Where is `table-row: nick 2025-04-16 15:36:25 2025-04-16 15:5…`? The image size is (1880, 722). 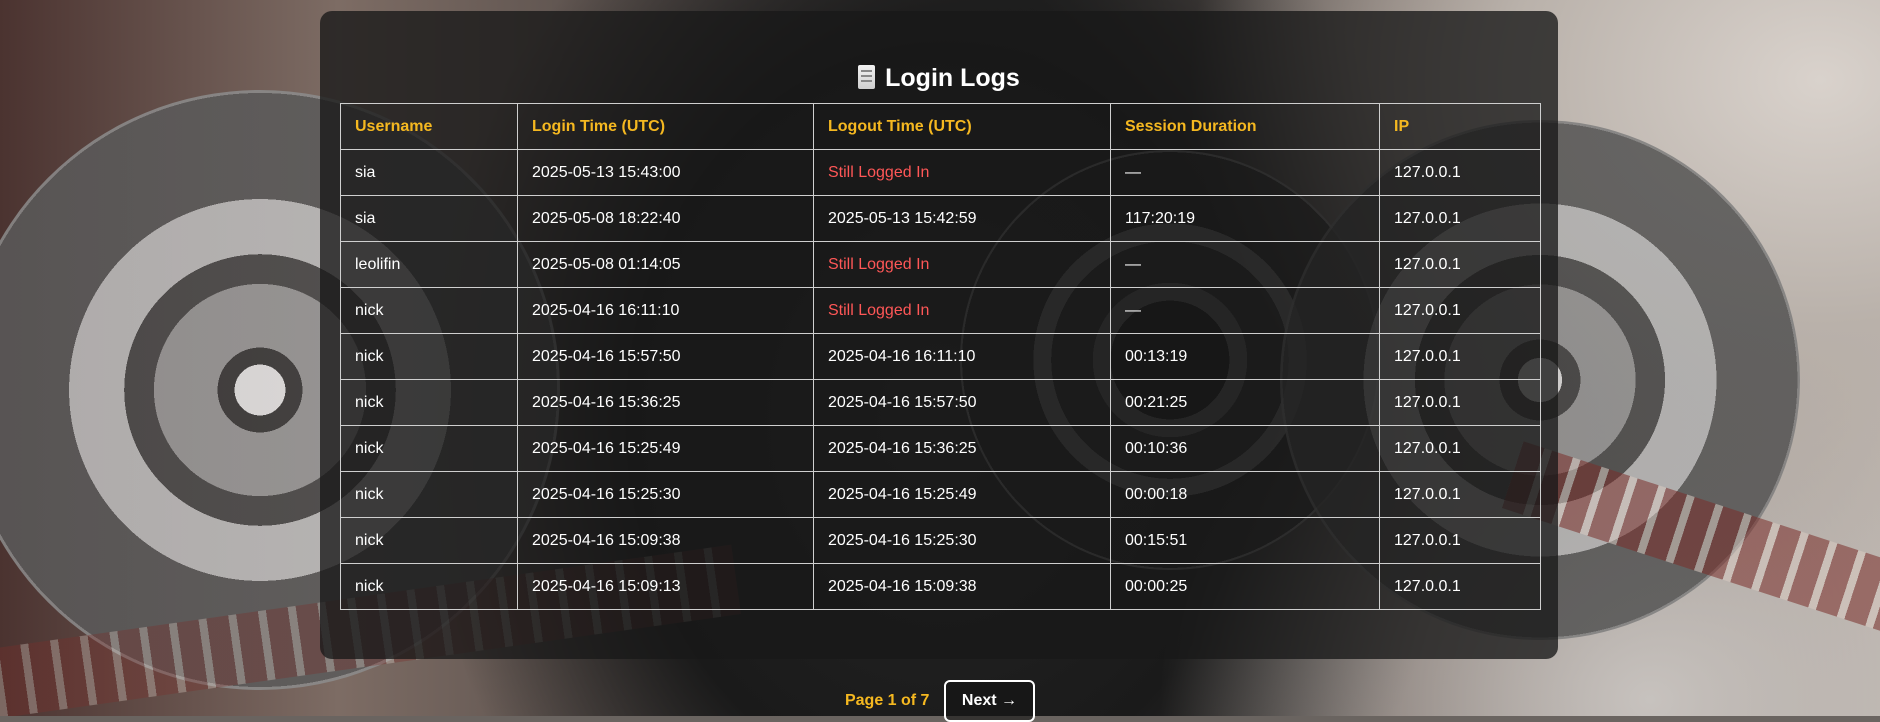 table-row: nick 2025-04-16 15:36:25 2025-04-16 15:5… is located at coordinates (940, 402).